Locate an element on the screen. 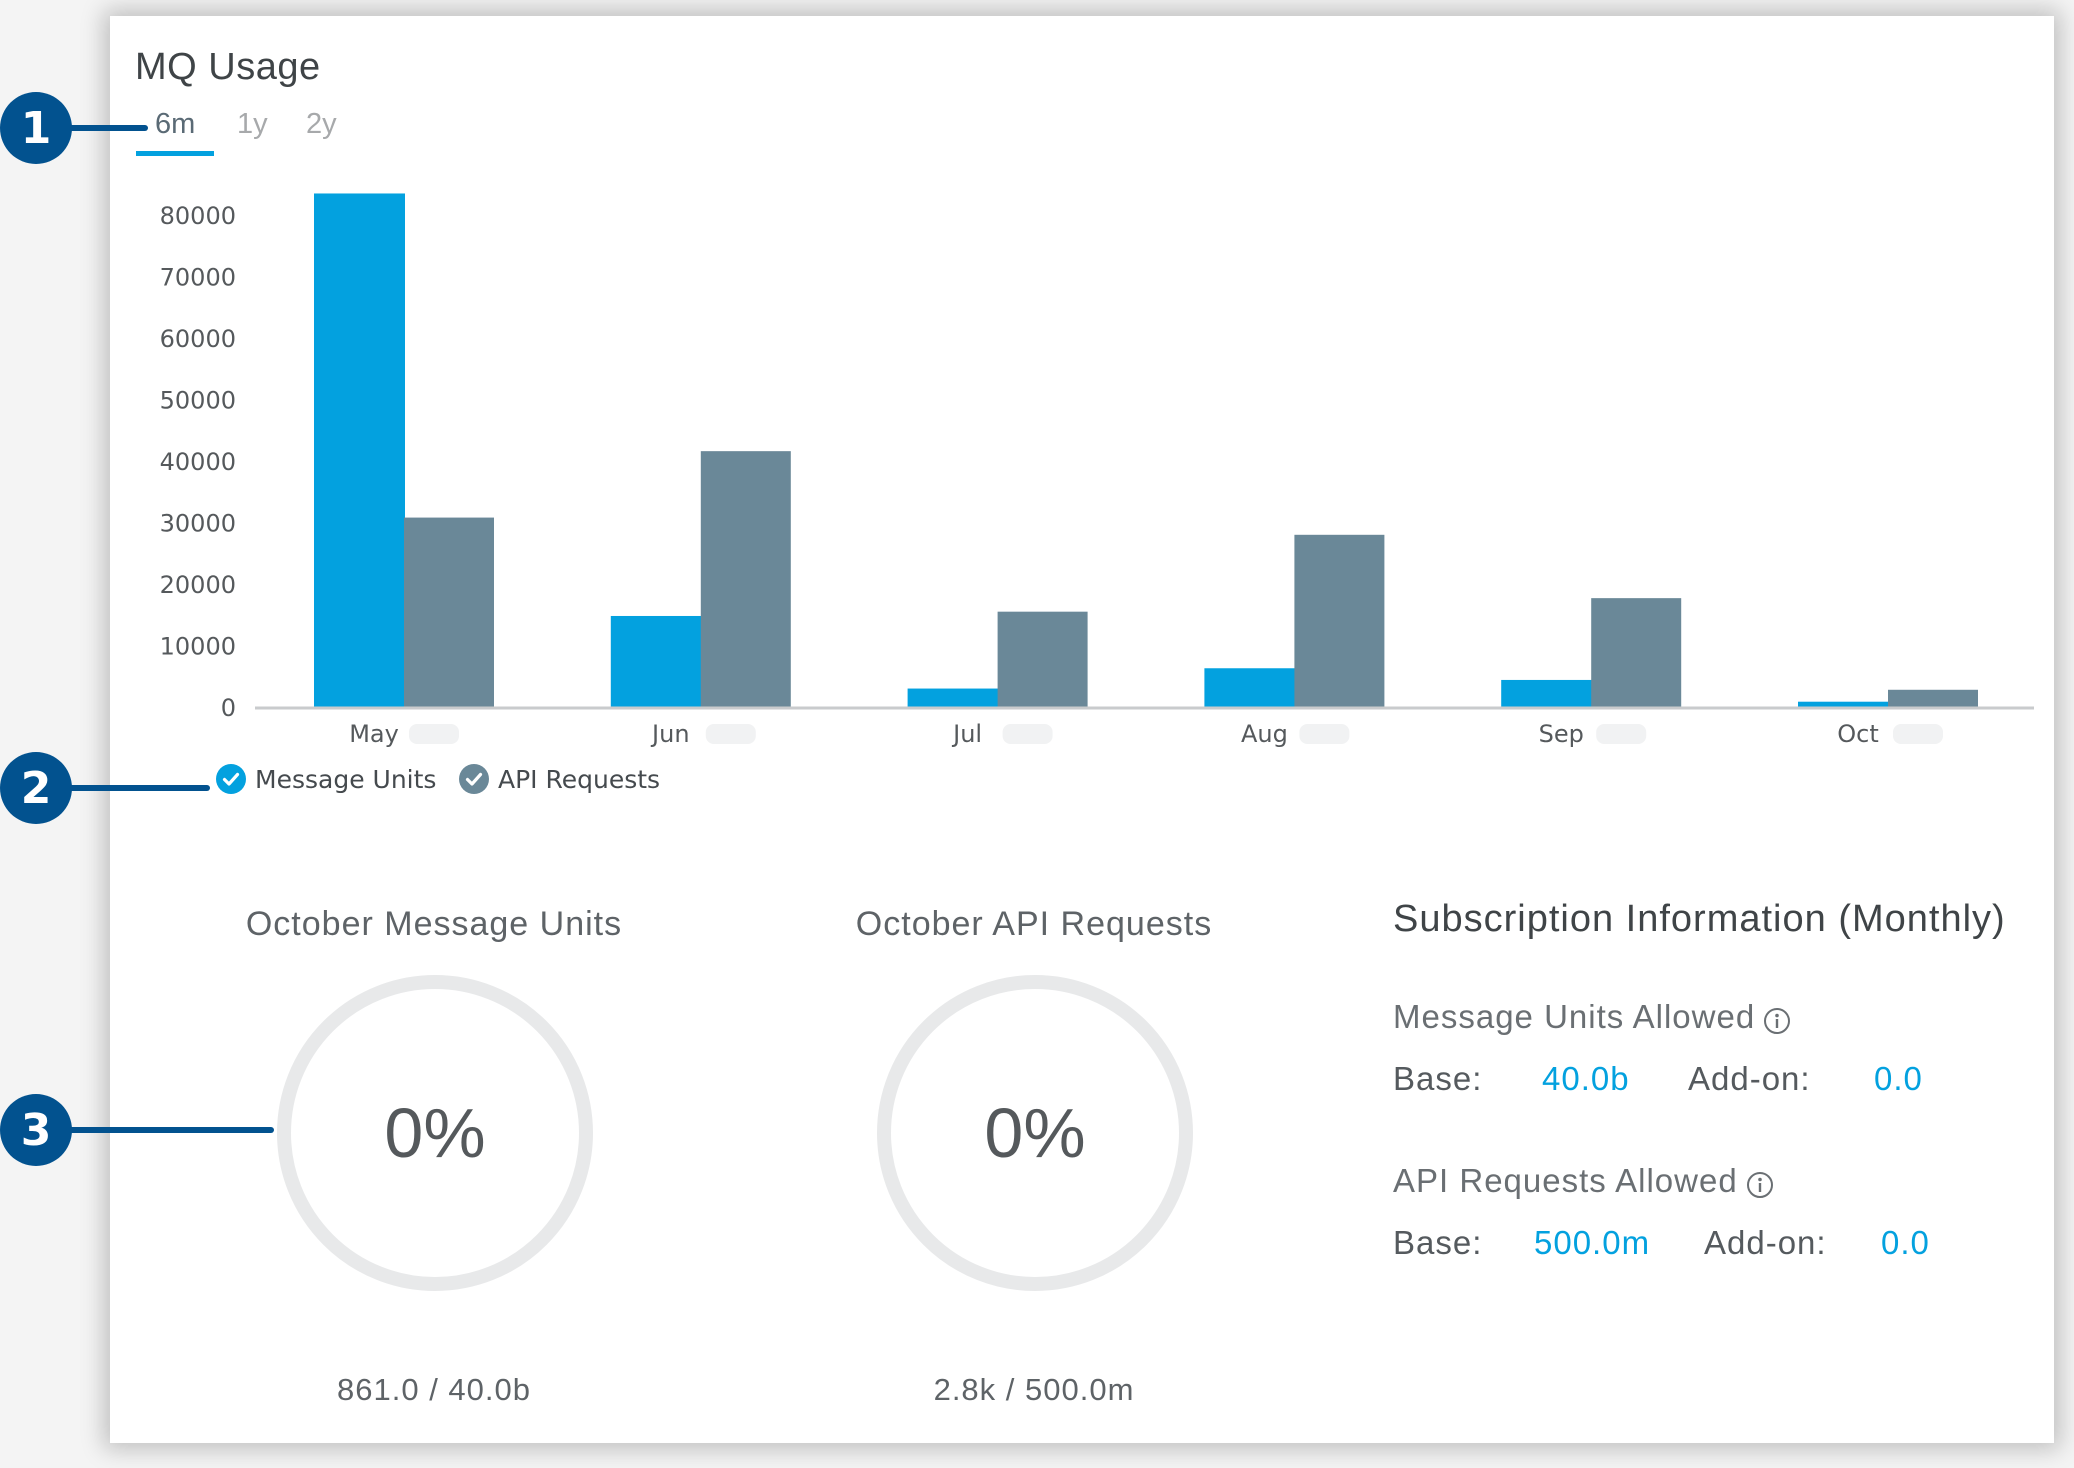 The width and height of the screenshot is (2074, 1468). message-units-addon-label: Add-on: is located at coordinates (1749, 1078).